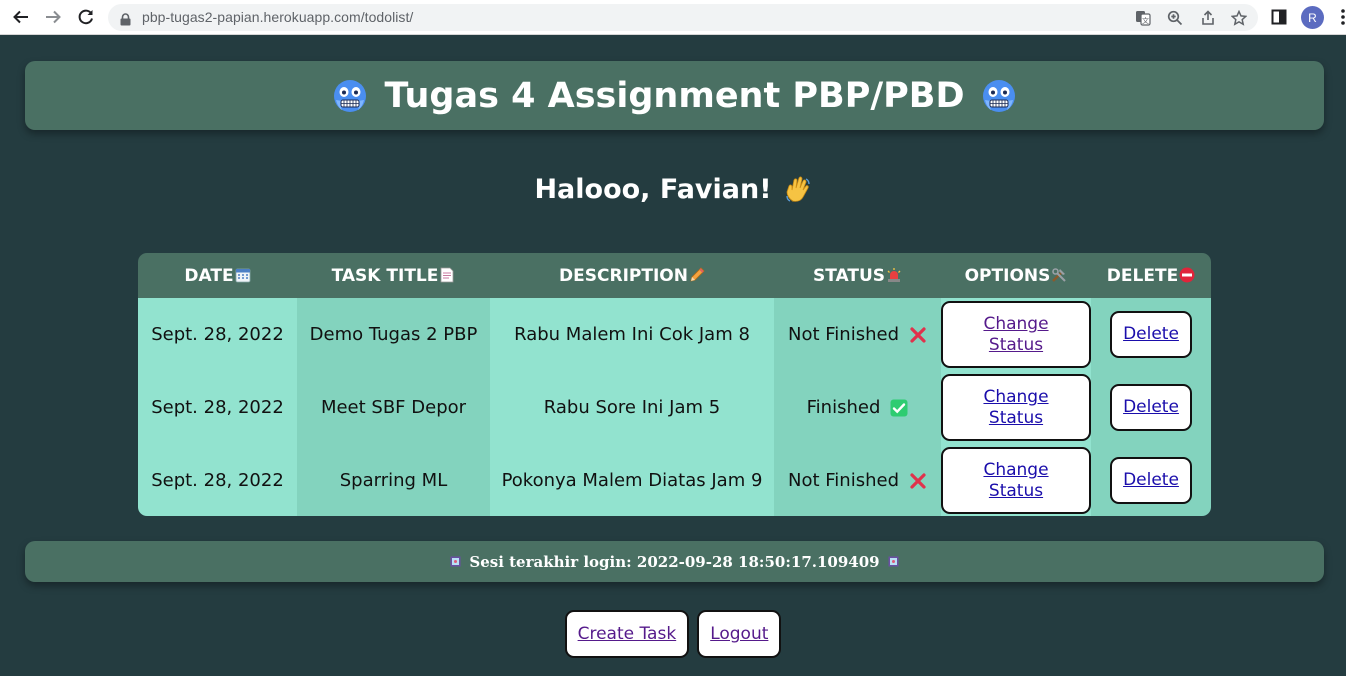 Image resolution: width=1346 pixels, height=676 pixels. I want to click on description-cell: Pokonya Malem Diatas Jam 9, so click(632, 480).